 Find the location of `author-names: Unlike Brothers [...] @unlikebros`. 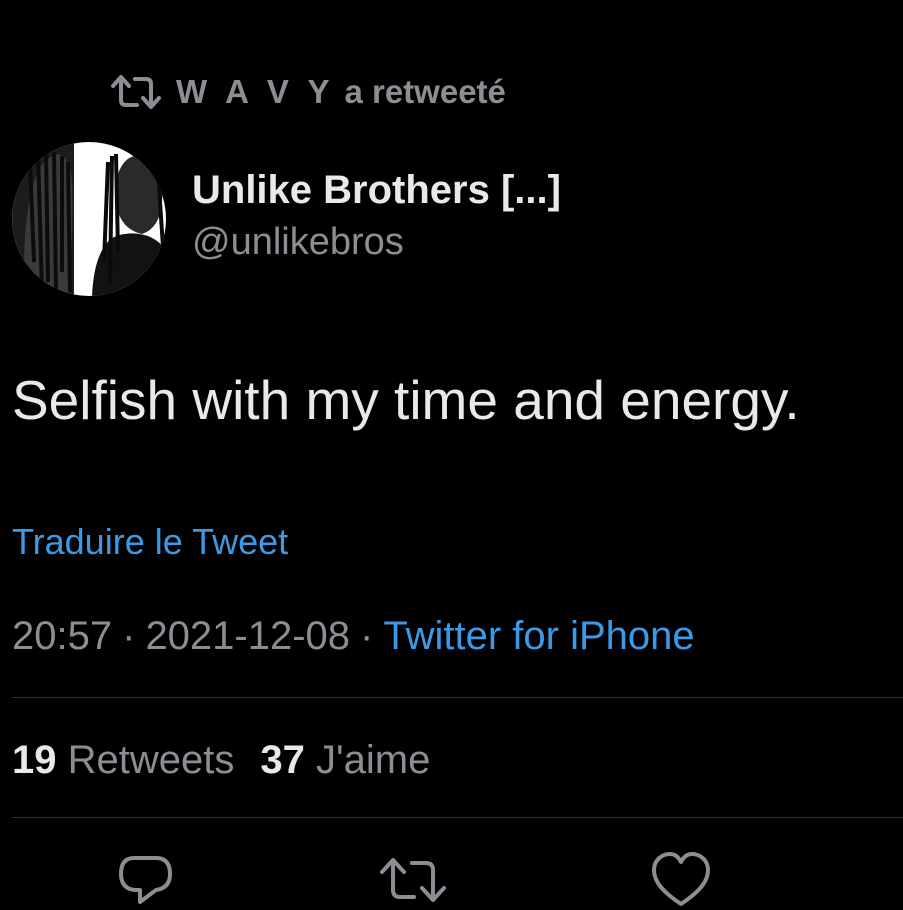

author-names: Unlike Brothers [...] @unlikebros is located at coordinates (376, 216).